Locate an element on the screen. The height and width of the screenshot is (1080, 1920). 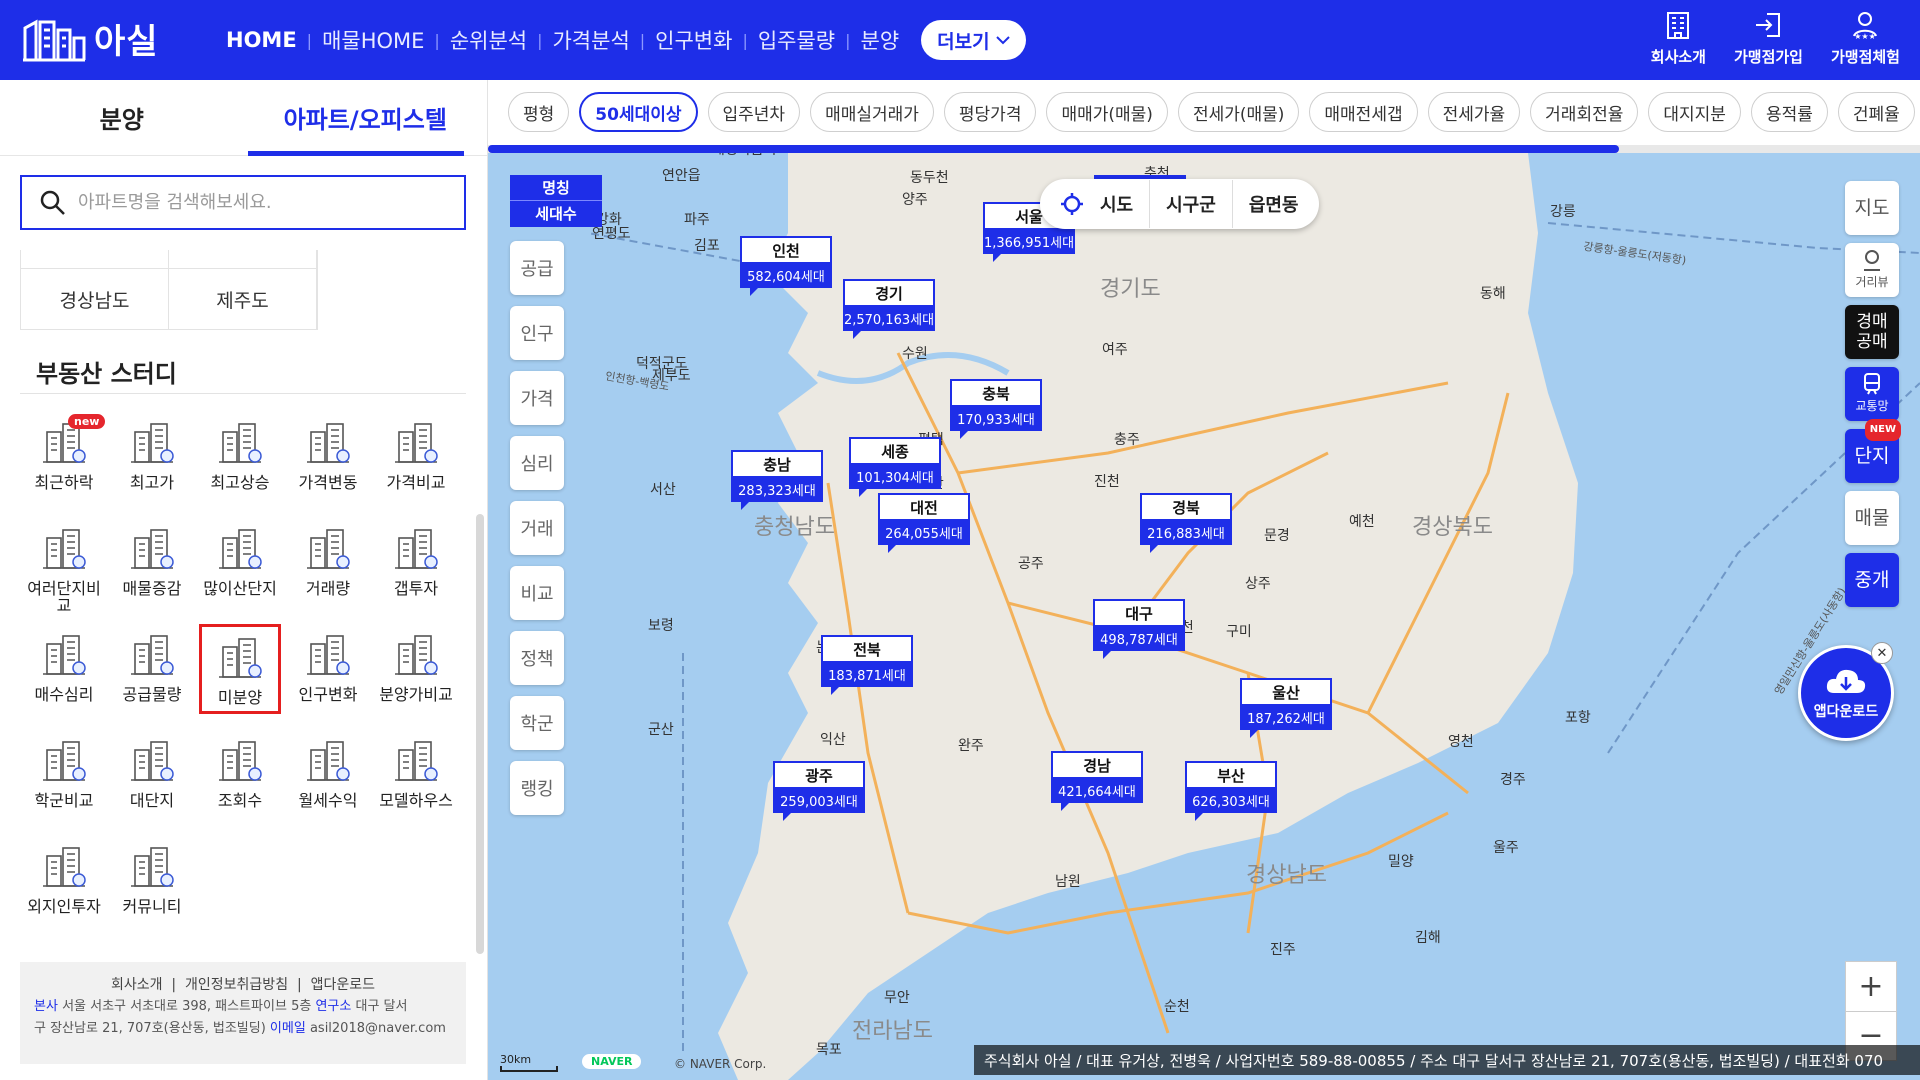
map-side-button: 공급 is located at coordinates (537, 268).